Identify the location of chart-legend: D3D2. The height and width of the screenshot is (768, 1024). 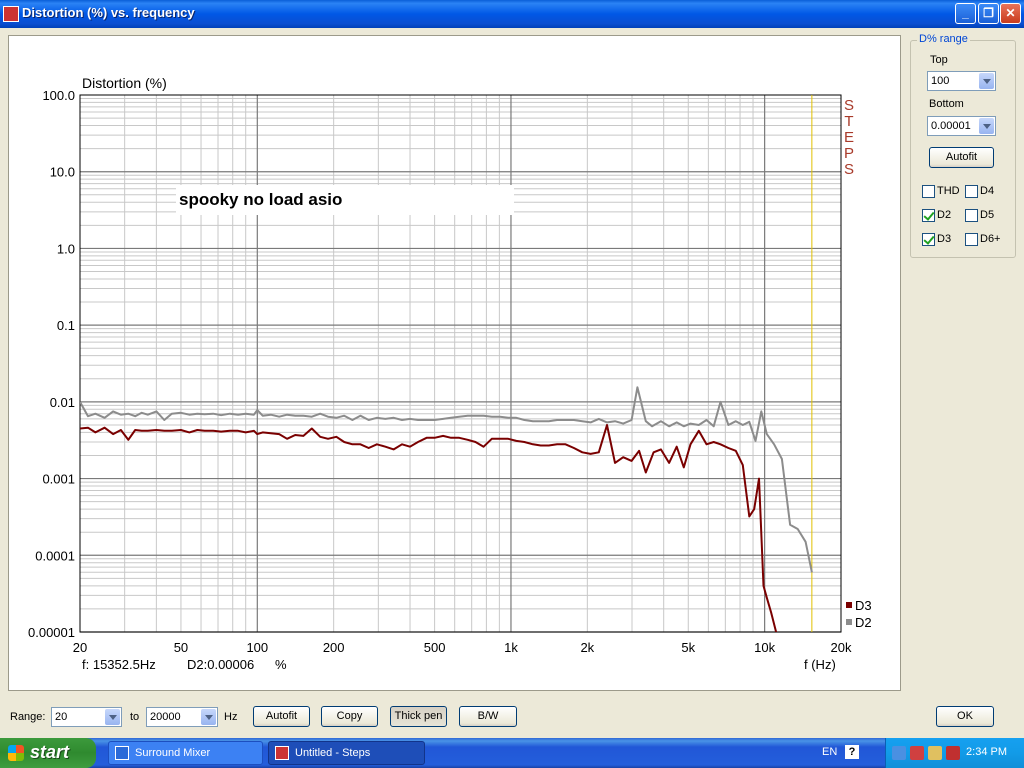
(859, 614).